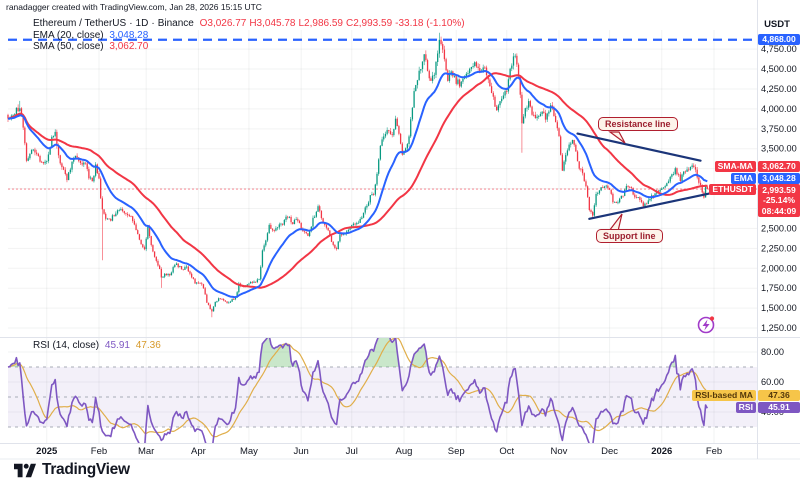 Image resolution: width=800 pixels, height=495 pixels. What do you see at coordinates (609, 451) in the screenshot?
I see `svg-text: Dec` at bounding box center [609, 451].